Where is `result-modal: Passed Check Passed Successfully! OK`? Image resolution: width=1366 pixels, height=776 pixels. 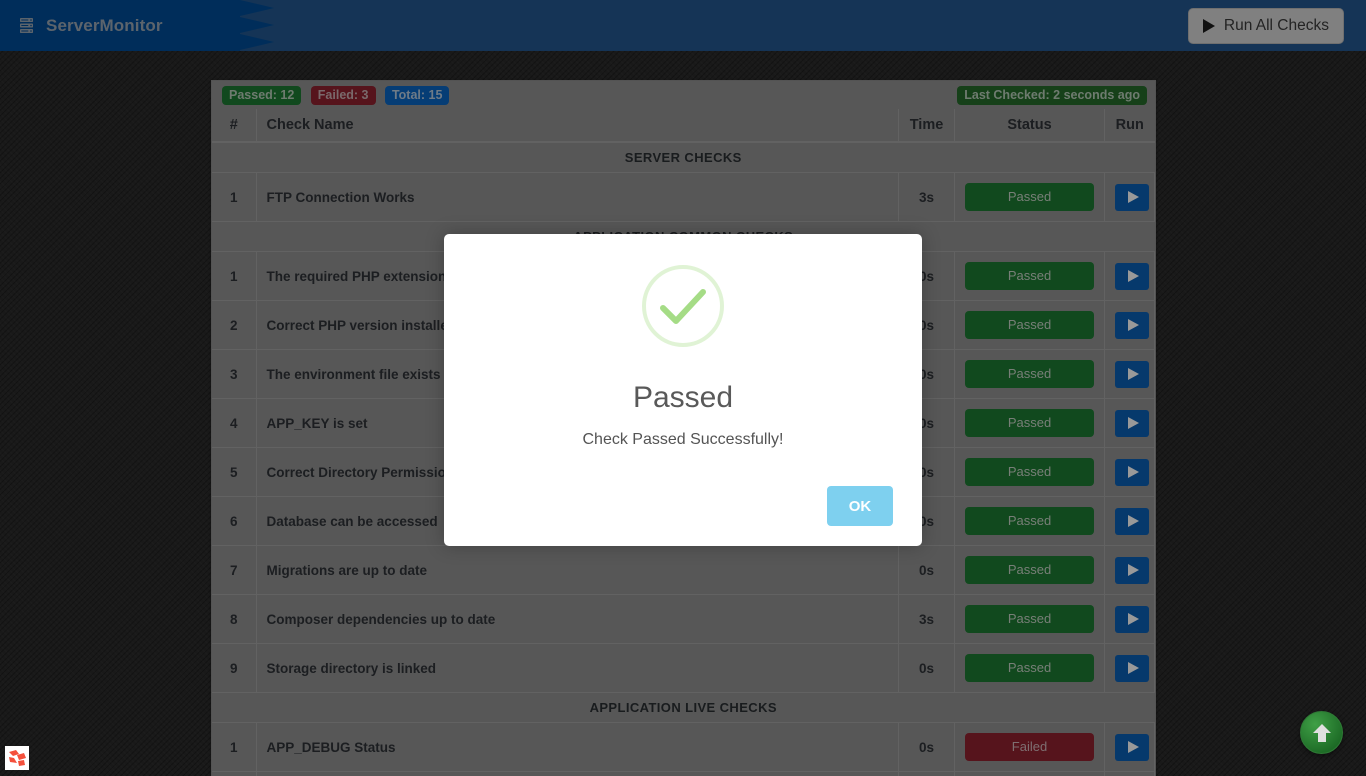
result-modal: Passed Check Passed Successfully! OK is located at coordinates (683, 390).